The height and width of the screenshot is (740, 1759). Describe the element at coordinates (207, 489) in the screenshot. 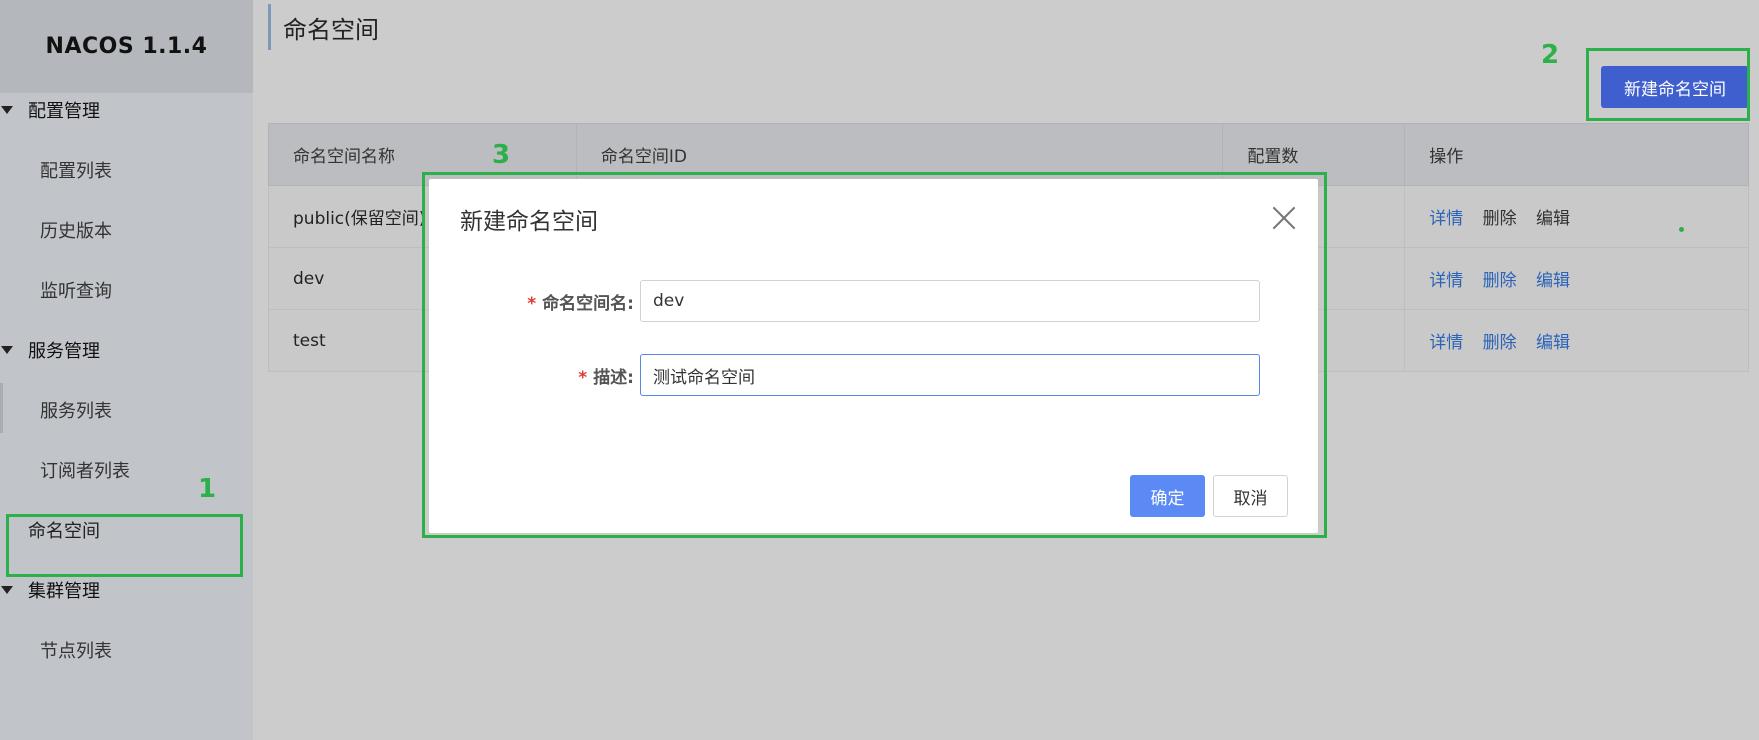

I see `annotation-number-1: 1` at that location.